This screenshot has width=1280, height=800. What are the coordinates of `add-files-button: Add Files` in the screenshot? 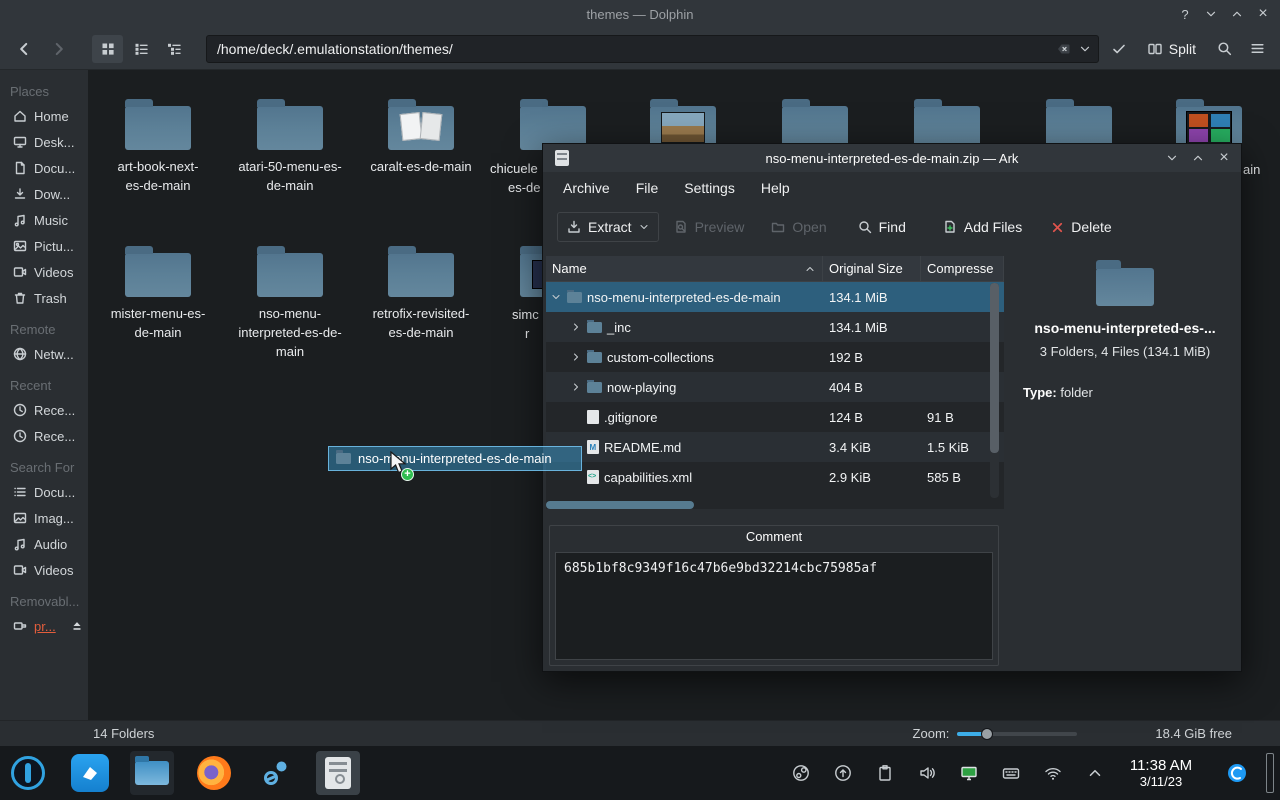 It's located at (982, 227).